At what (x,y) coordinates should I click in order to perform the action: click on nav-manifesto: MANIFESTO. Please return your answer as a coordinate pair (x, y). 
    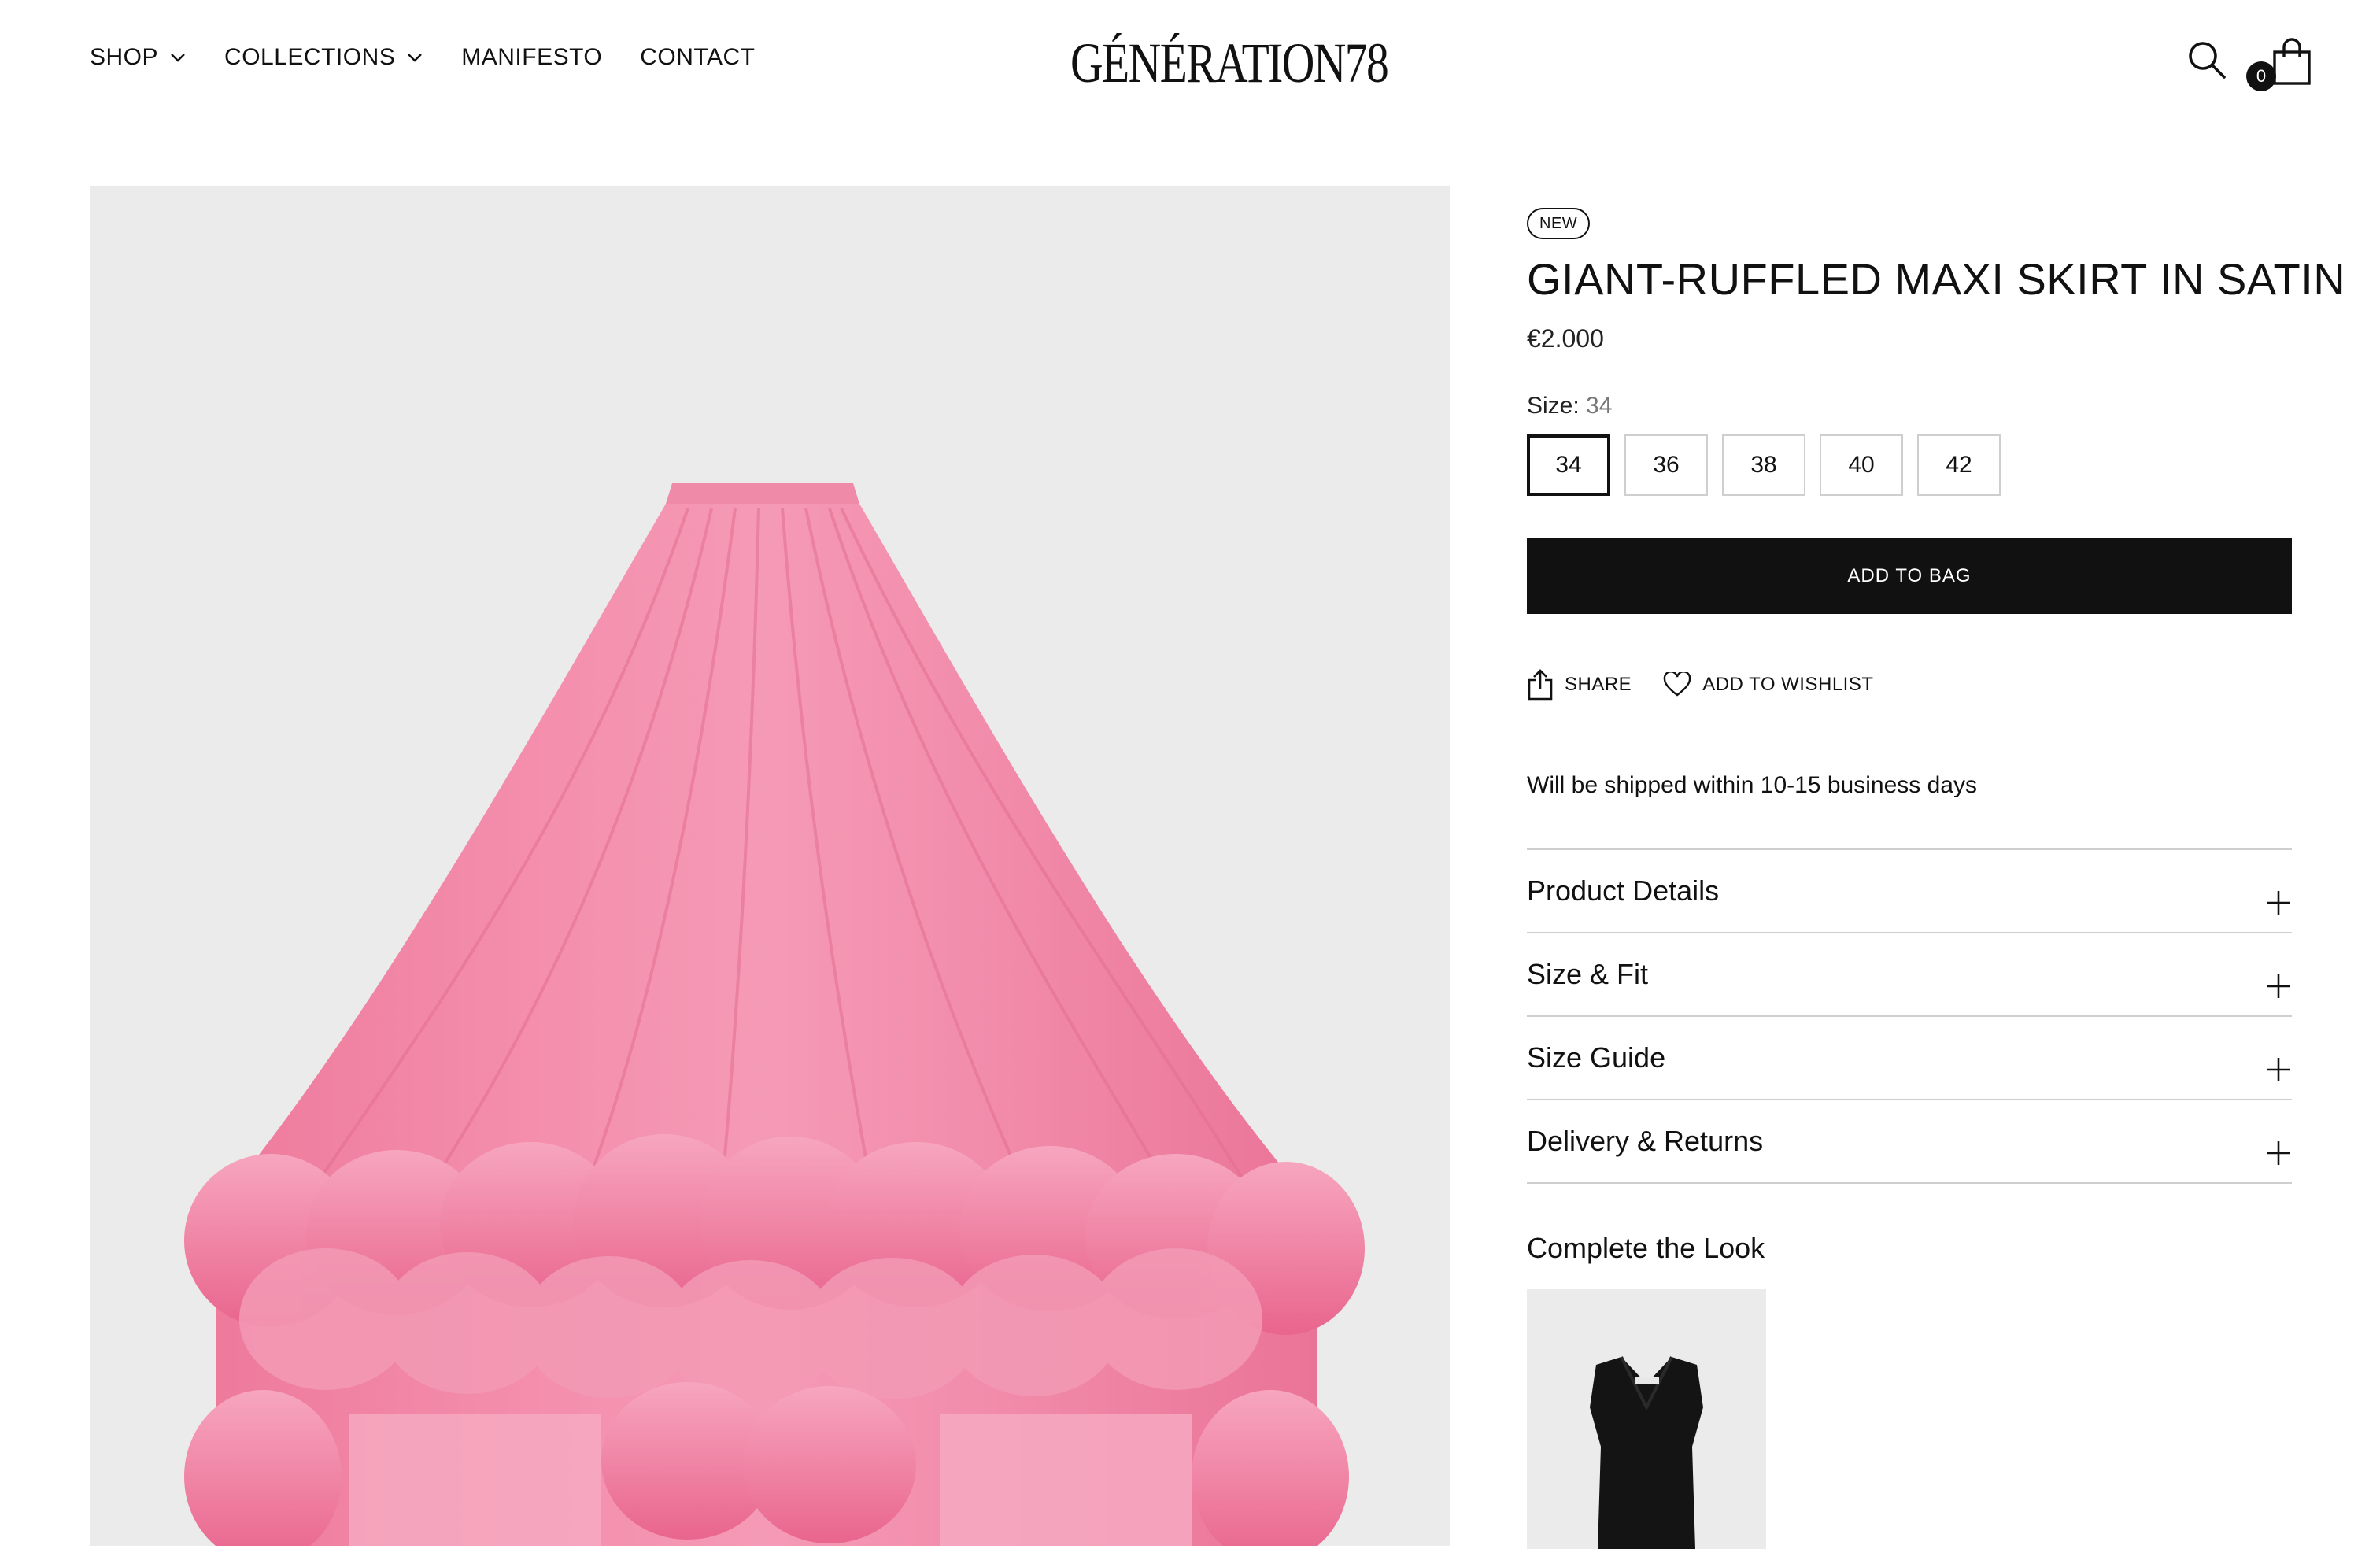
    Looking at the image, I should click on (531, 57).